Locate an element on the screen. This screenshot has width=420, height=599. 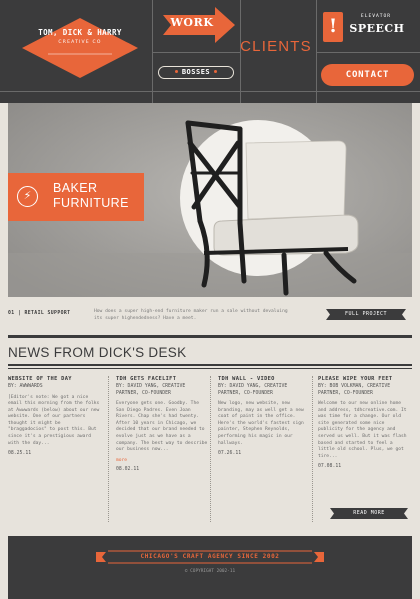
lightning-icon: ⚡ is located at coordinates (27, 196).